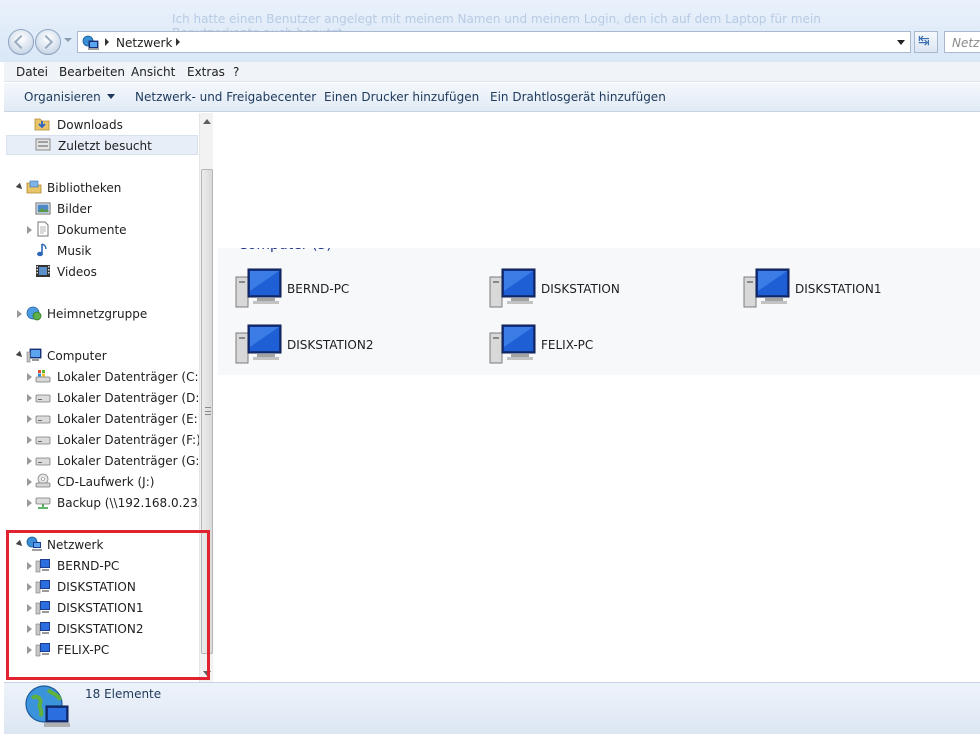 The width and height of the screenshot is (980, 734). Describe the element at coordinates (225, 97) in the screenshot. I see `network-center-button: Netzwerk- und Freigabecenter` at that location.